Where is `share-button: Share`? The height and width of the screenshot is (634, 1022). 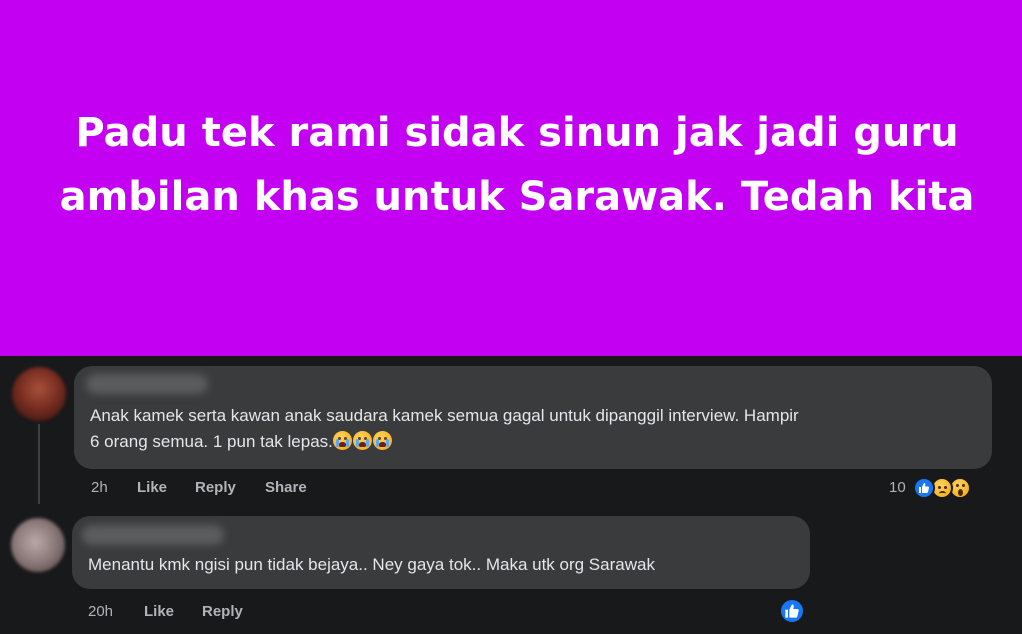
share-button: Share is located at coordinates (286, 487).